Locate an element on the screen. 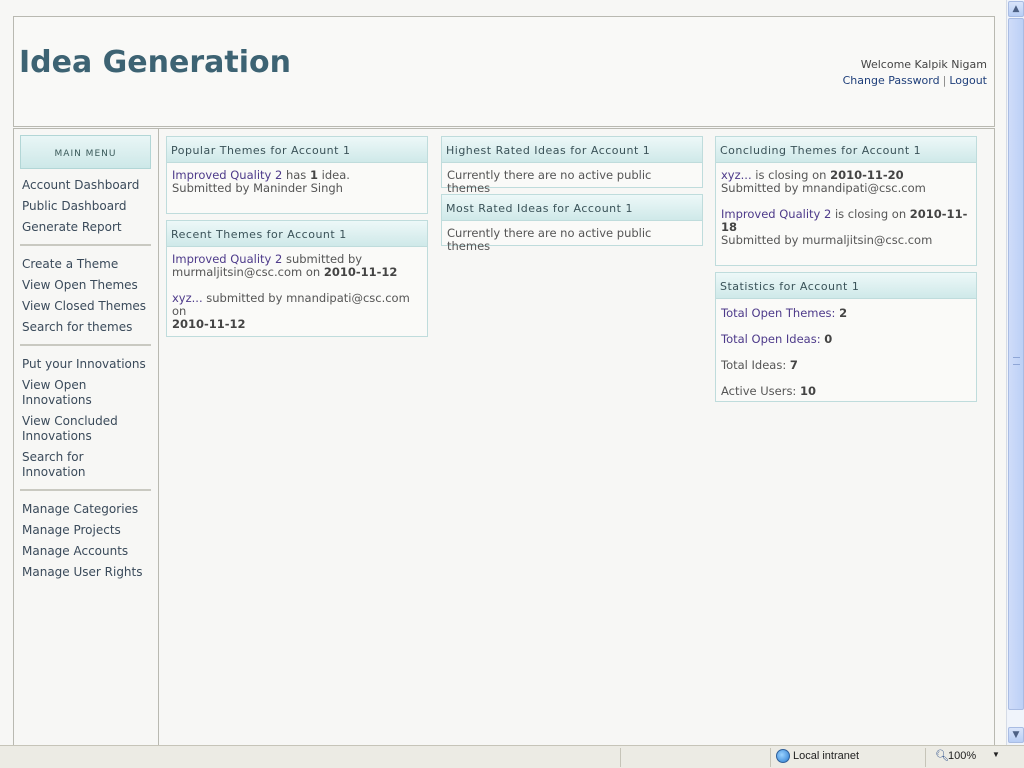 The image size is (1024, 768). vertical-scrollbar: ▲ ▼ is located at coordinates (1015, 372).